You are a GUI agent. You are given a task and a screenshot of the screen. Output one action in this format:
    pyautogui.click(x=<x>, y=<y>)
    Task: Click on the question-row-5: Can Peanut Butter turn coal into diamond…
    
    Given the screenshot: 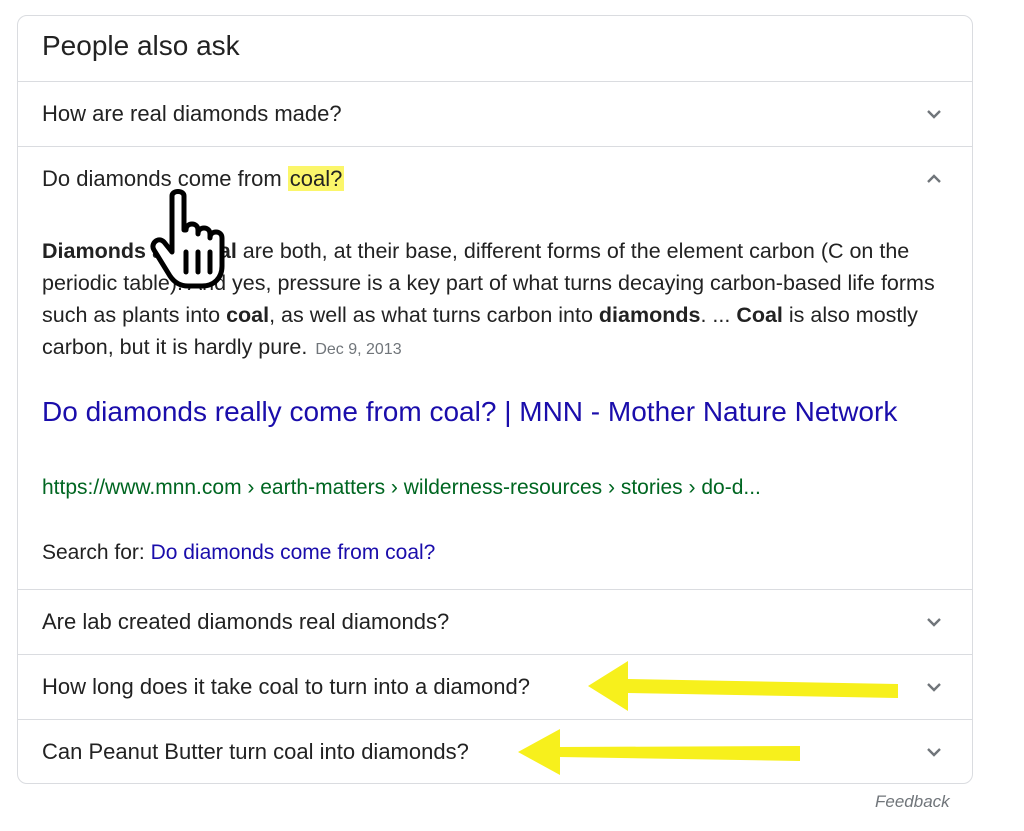 What is the action you would take?
    pyautogui.click(x=495, y=751)
    